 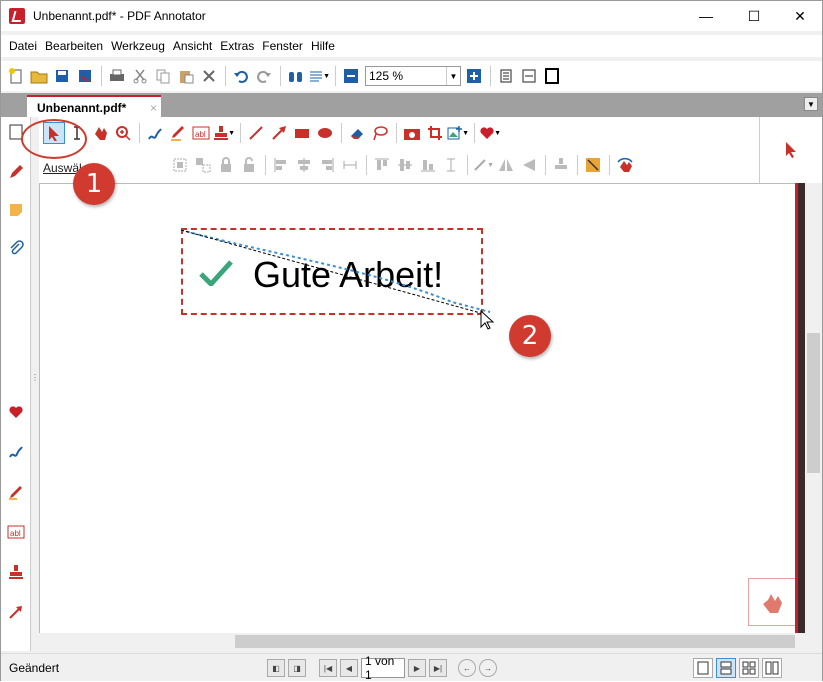 I want to click on properties-button, so click(x=625, y=165).